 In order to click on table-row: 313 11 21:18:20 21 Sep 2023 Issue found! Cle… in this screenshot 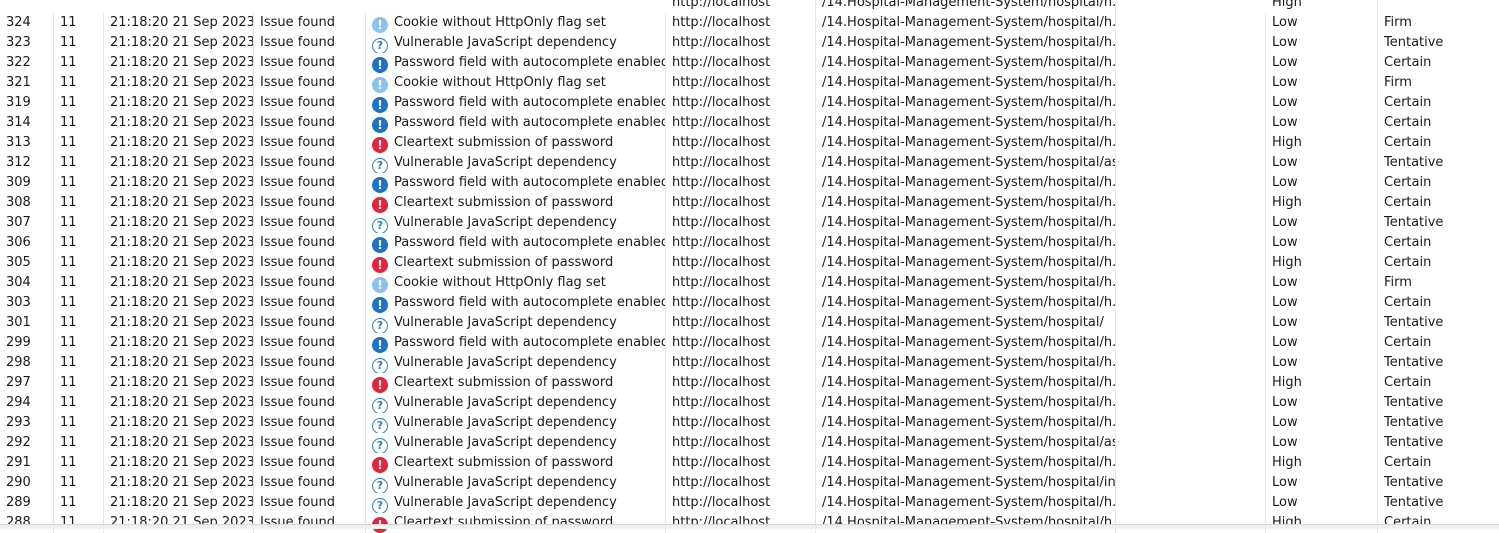, I will do `click(749, 143)`.